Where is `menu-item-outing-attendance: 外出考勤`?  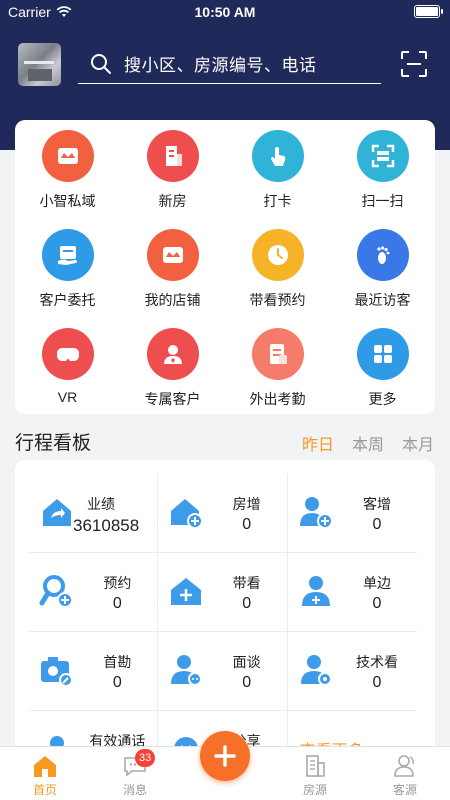 menu-item-outing-attendance: 外出考勤 is located at coordinates (277, 377).